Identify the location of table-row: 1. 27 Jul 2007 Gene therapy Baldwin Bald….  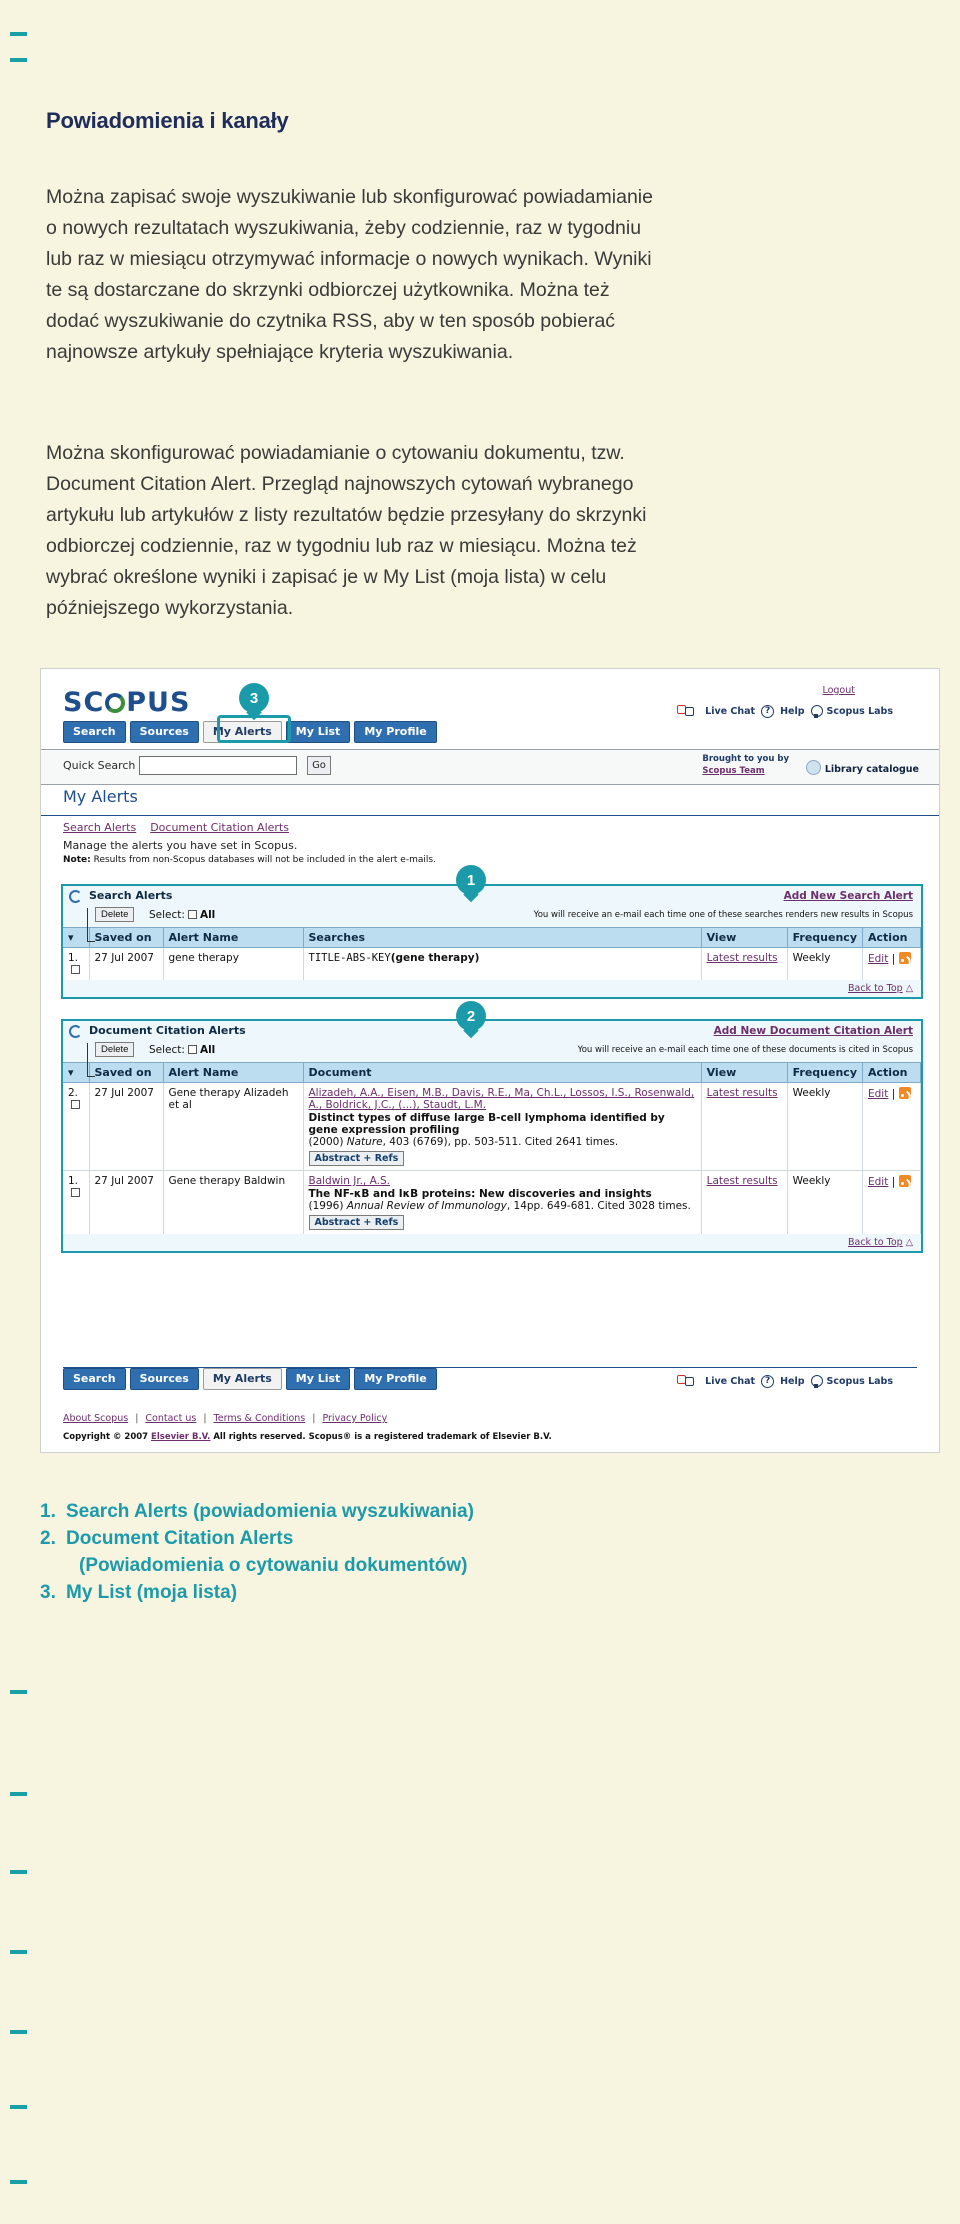
(492, 1202).